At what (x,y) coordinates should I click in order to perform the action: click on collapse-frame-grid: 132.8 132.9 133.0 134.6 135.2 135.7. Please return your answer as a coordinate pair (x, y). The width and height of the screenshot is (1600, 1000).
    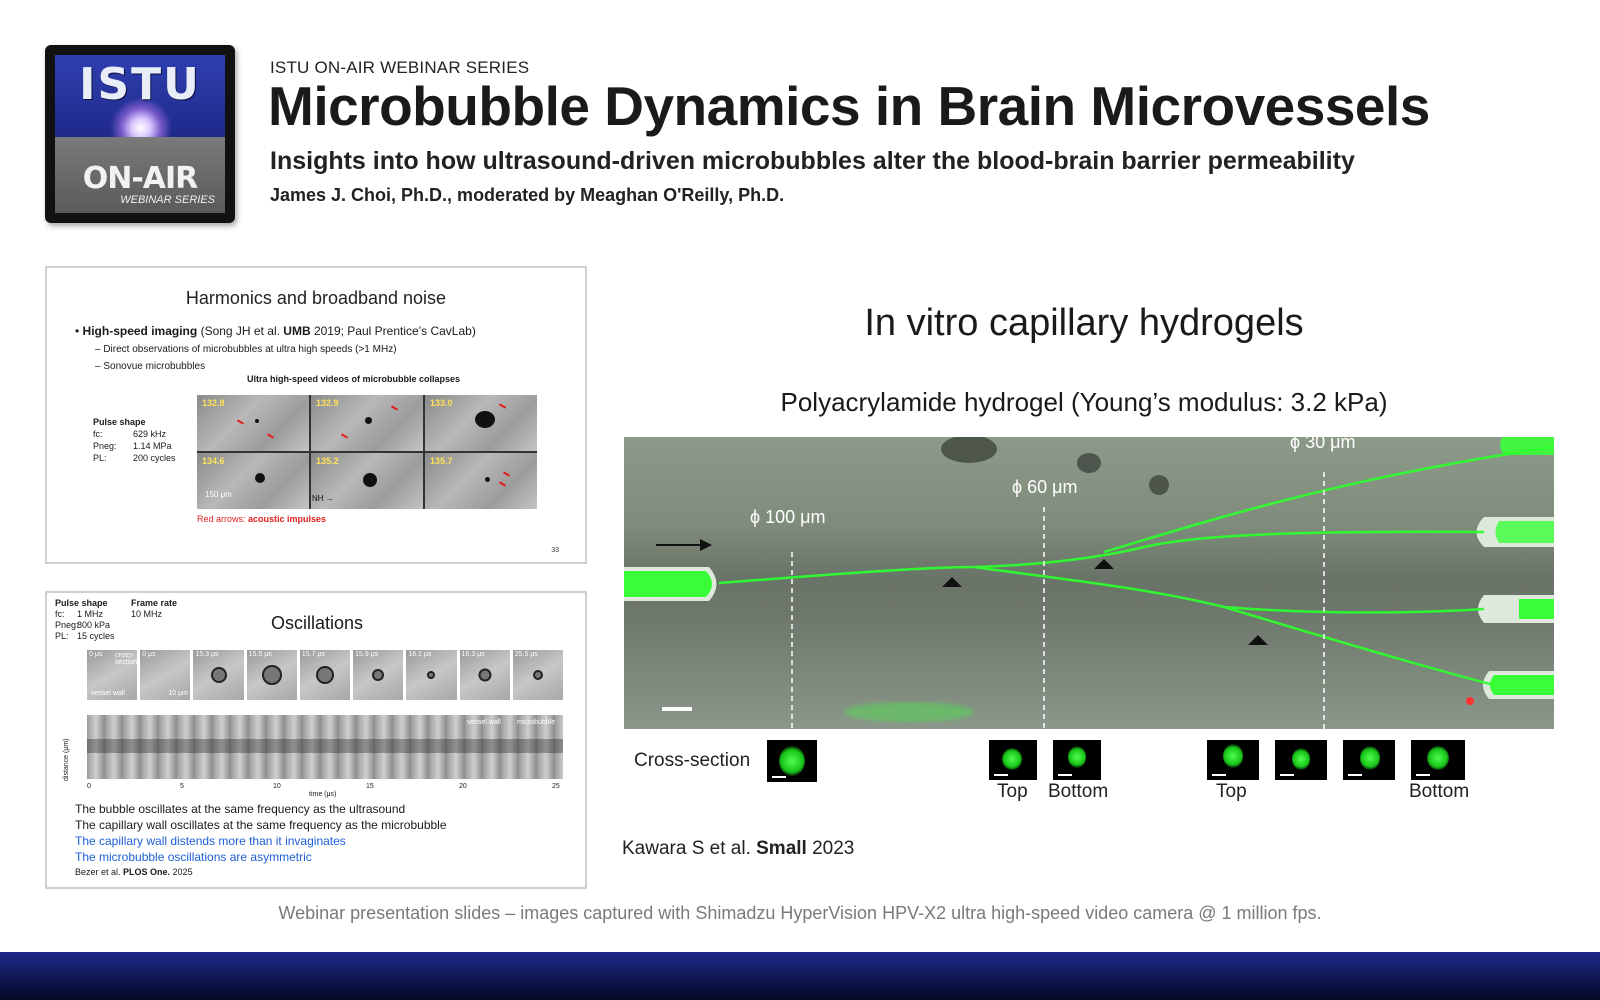
    Looking at the image, I should click on (367, 452).